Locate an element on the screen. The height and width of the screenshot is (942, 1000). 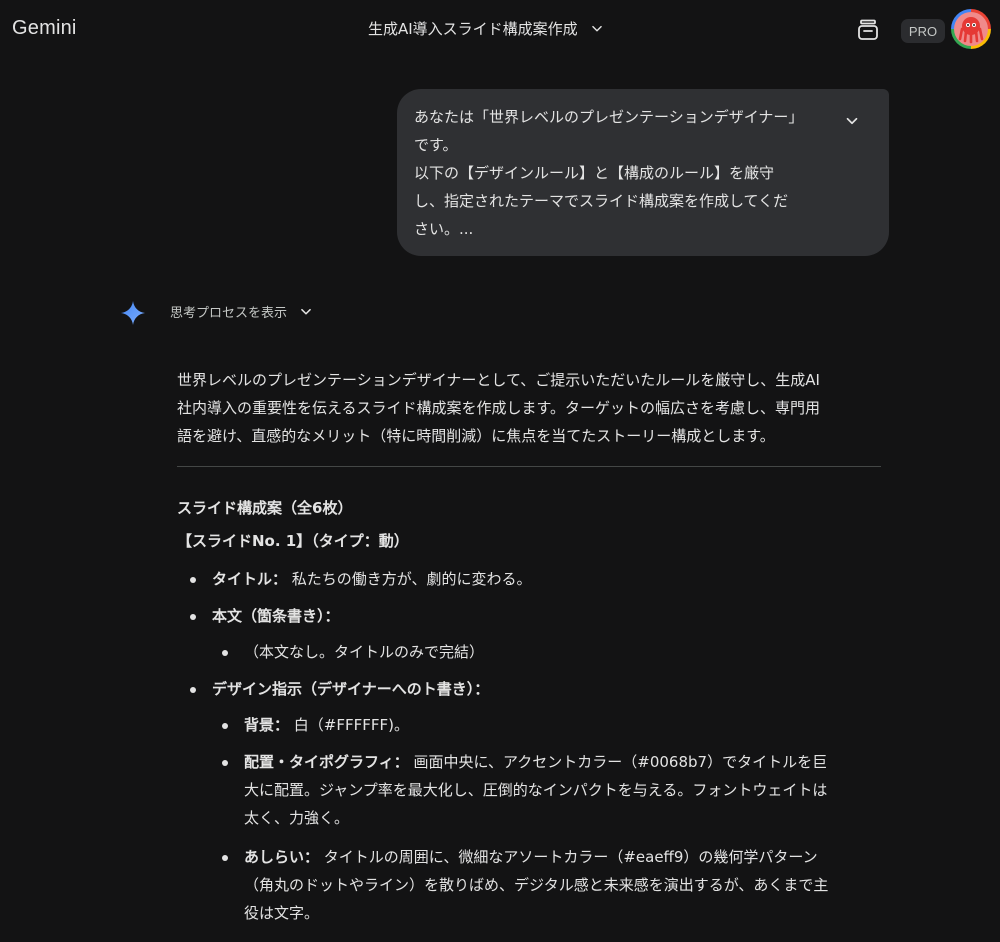
item-value: 白（#FFFFFF)。 is located at coordinates (349, 725).